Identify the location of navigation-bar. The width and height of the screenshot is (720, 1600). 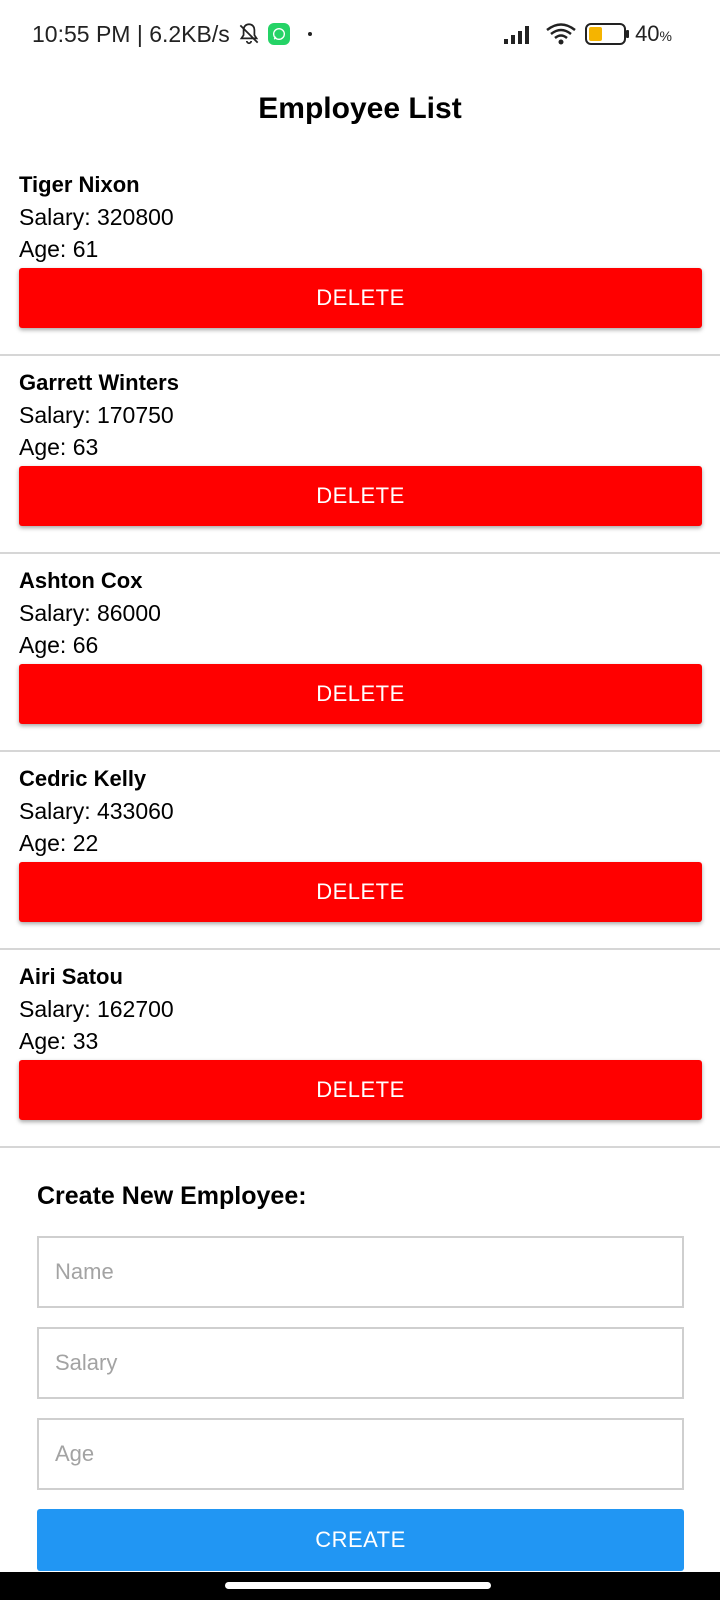
(360, 1586).